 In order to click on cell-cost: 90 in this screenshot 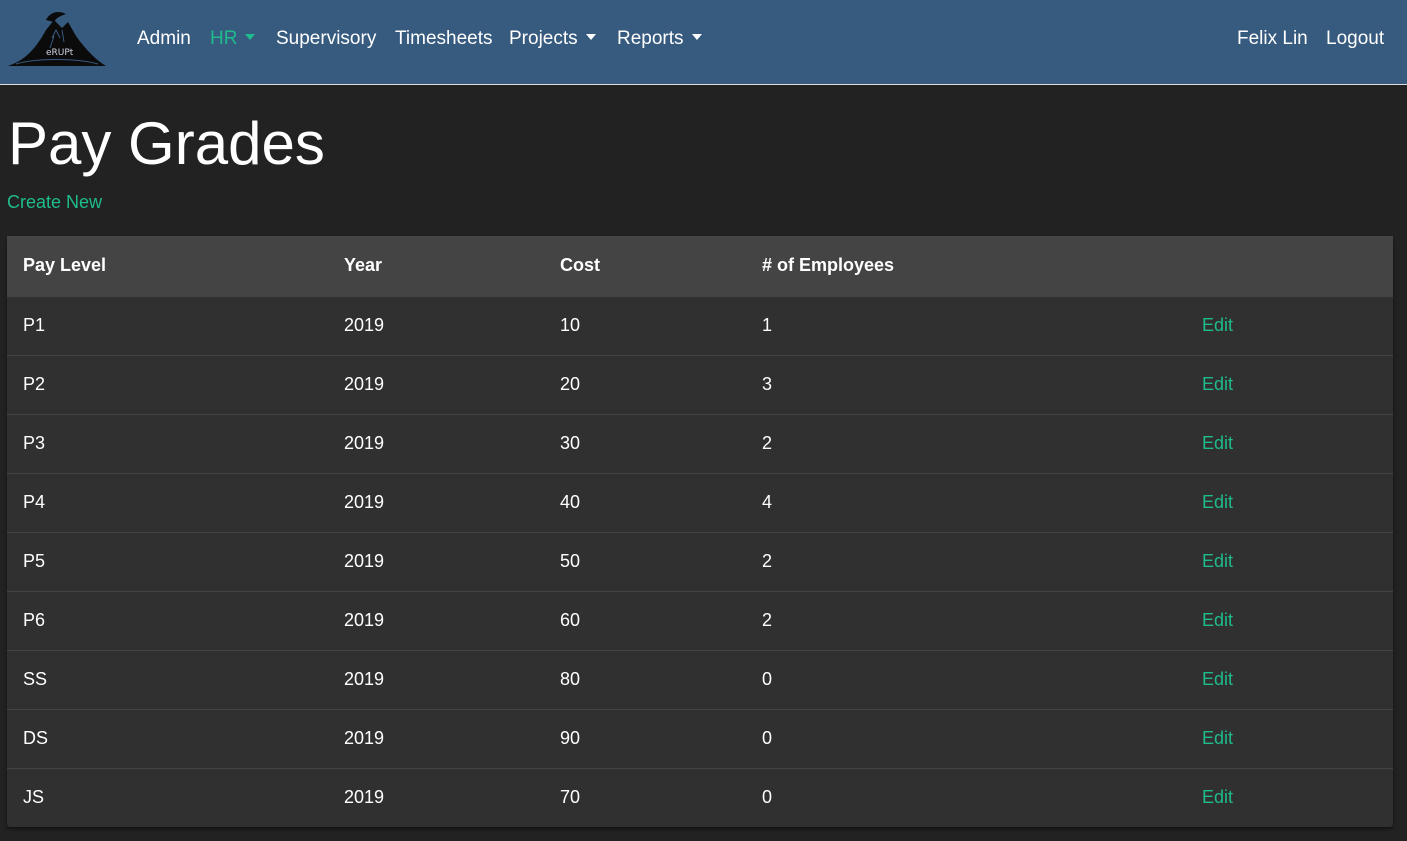, I will do `click(570, 738)`.